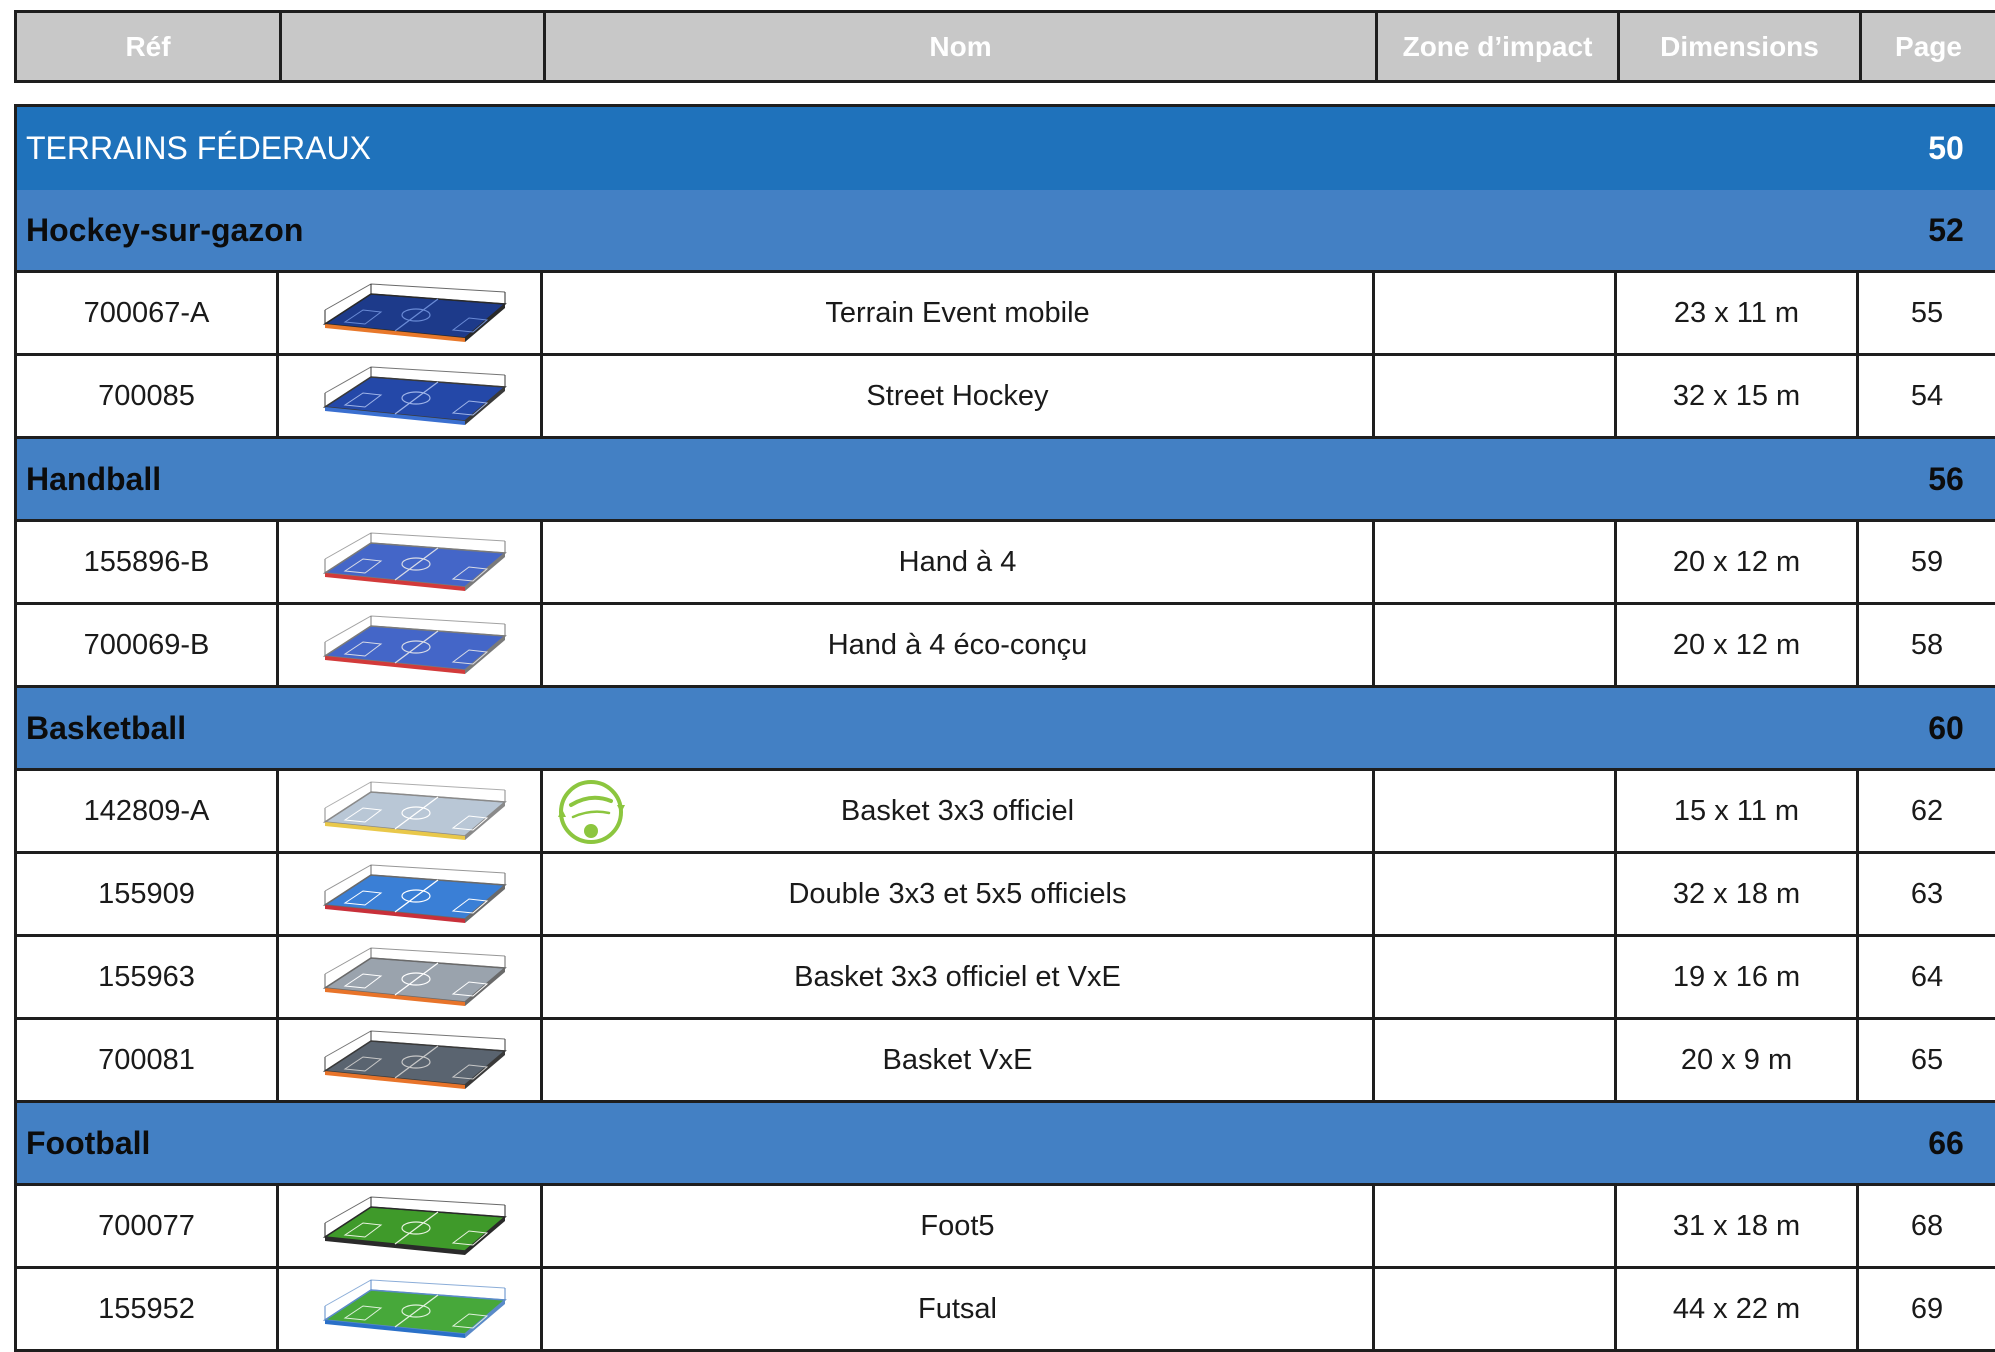  I want to click on product-name: Basket 3x3 officiel, so click(957, 810).